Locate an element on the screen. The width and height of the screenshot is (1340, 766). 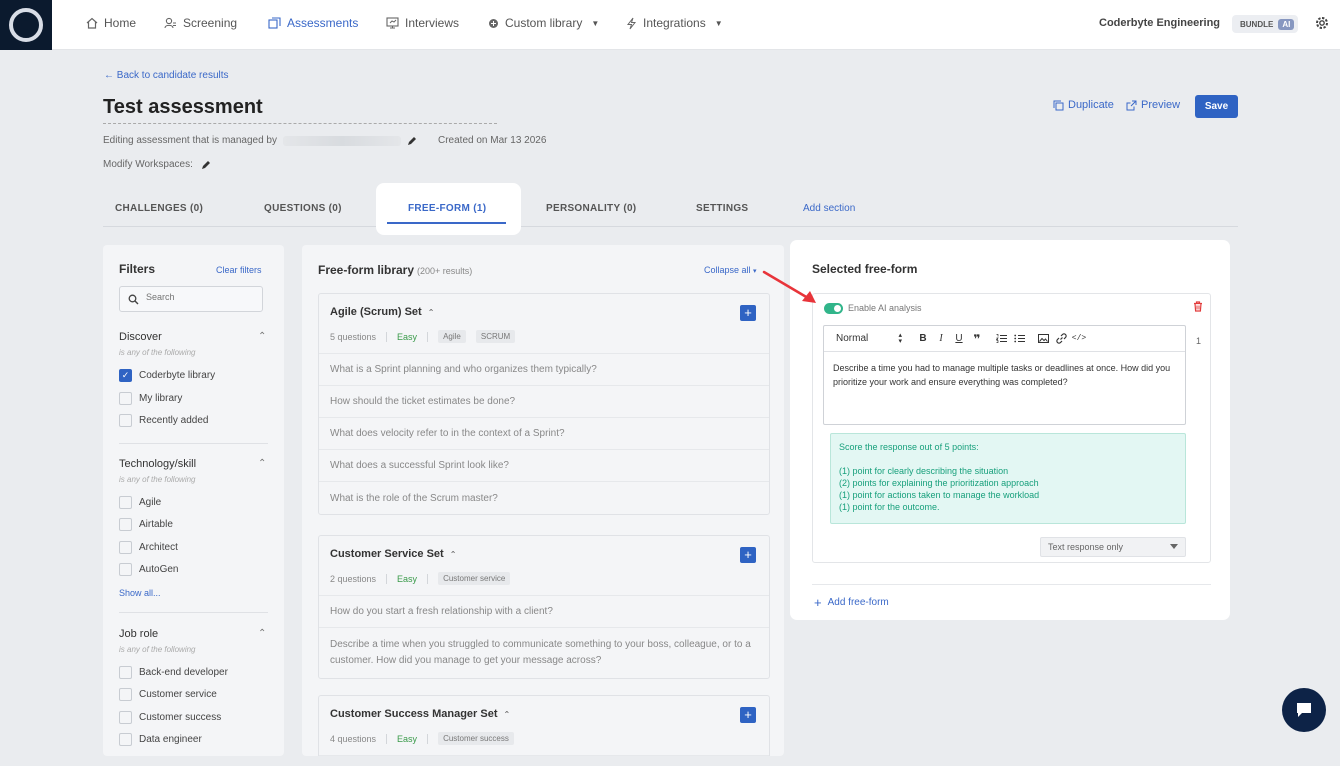
filter-option-back-end-developer: Back-end developer is located at coordinates (173, 672).